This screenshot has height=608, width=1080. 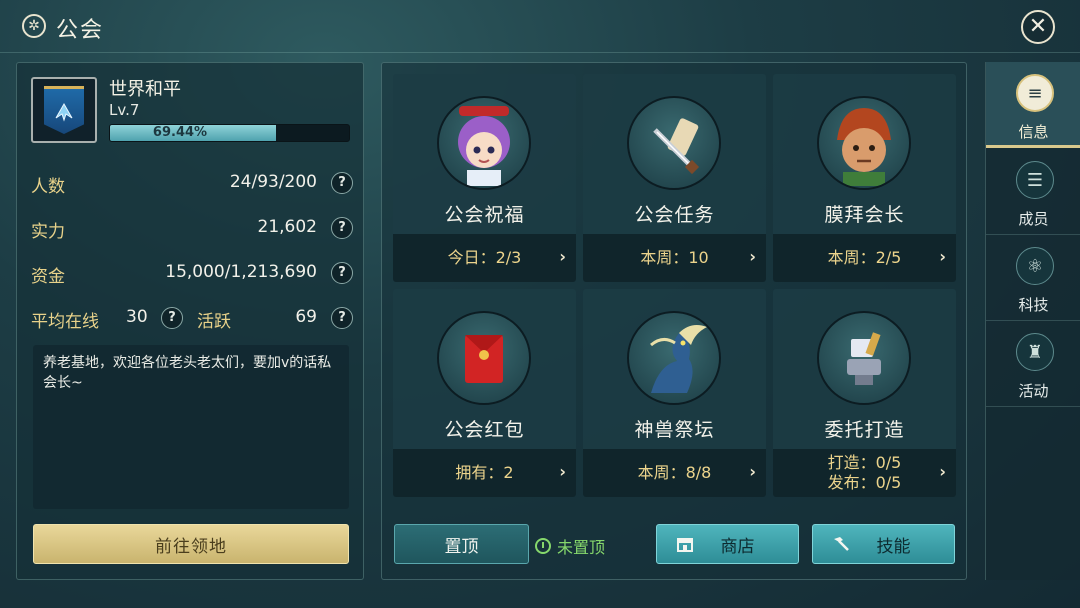 What do you see at coordinates (484, 143) in the screenshot?
I see `blessing-girl-icon` at bounding box center [484, 143].